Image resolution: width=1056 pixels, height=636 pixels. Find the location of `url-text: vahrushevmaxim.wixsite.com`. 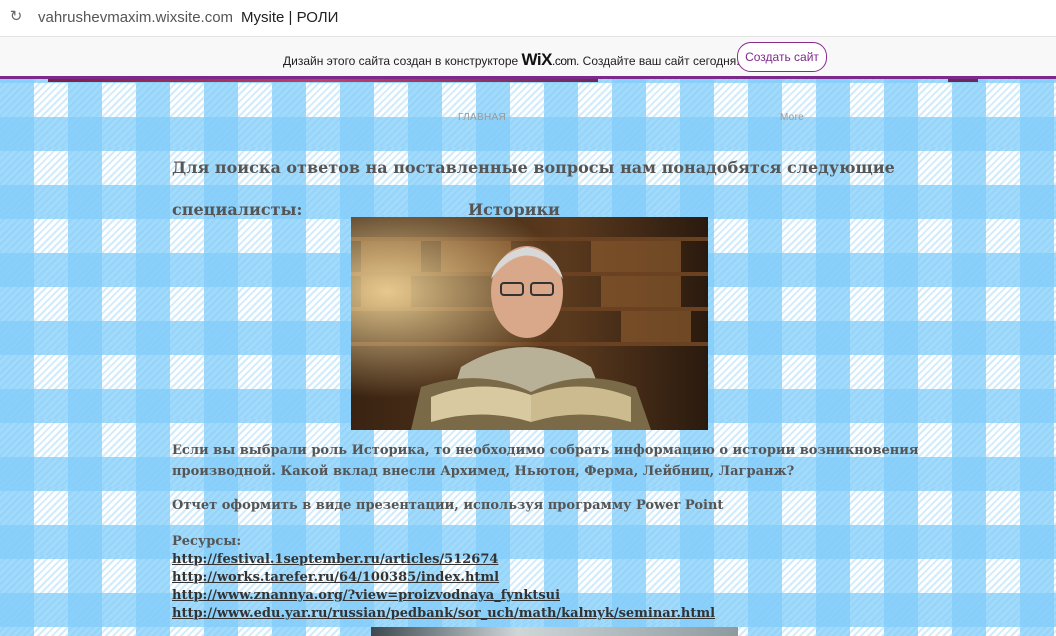

url-text: vahrushevmaxim.wixsite.com is located at coordinates (135, 17).